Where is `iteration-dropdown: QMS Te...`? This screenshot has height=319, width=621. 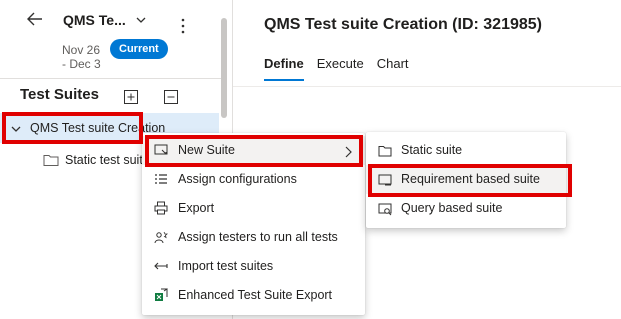 iteration-dropdown: QMS Te... is located at coordinates (106, 20).